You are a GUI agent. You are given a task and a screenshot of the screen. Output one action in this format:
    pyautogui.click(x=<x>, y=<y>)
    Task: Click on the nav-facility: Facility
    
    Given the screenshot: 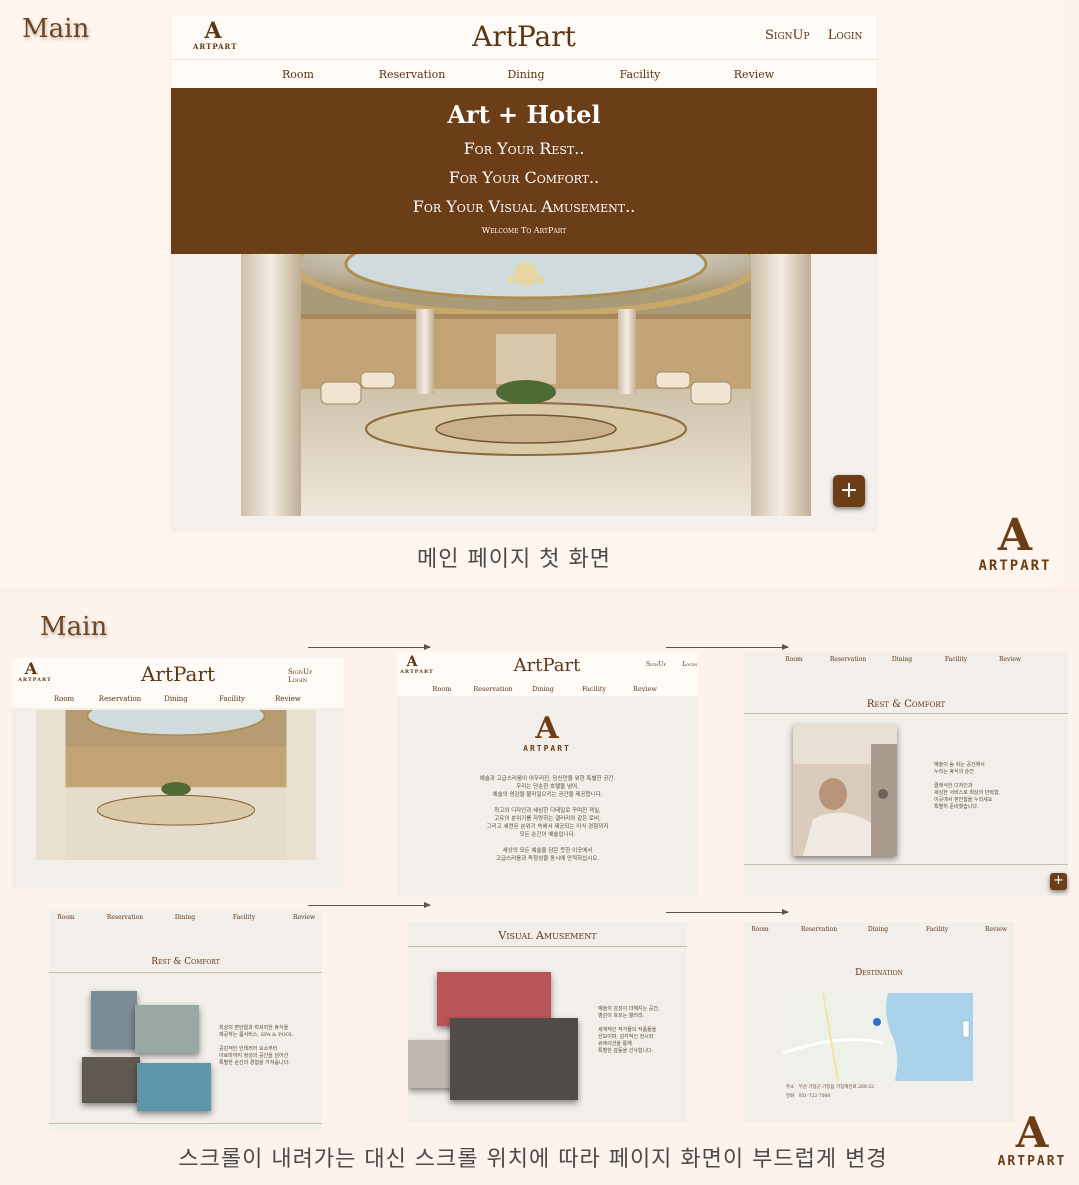 What is the action you would take?
    pyautogui.click(x=640, y=74)
    